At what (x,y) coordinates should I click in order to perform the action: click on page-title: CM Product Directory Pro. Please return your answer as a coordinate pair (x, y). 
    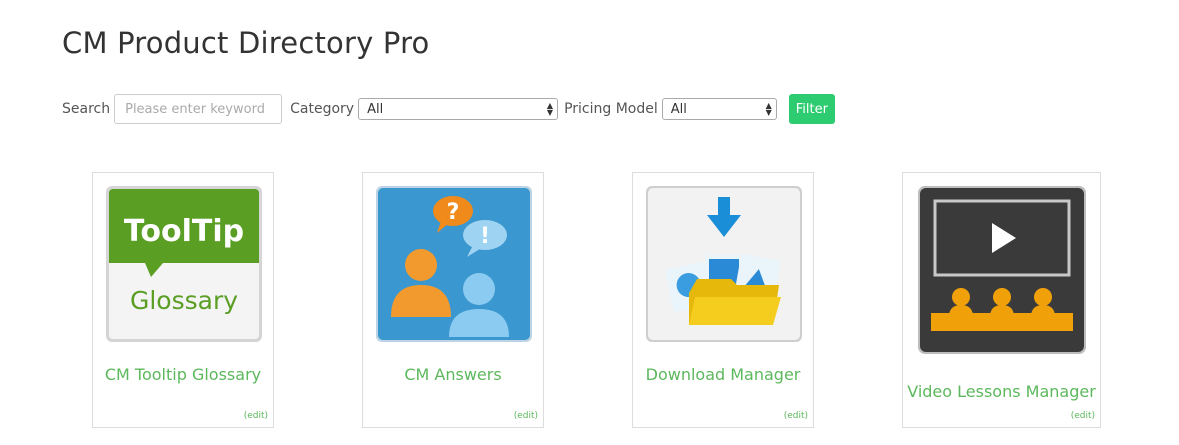
    Looking at the image, I should click on (246, 43).